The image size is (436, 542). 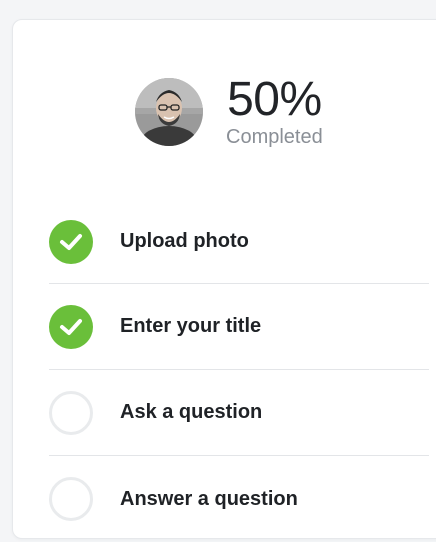 I want to click on step-label: Upload photo, so click(x=184, y=241).